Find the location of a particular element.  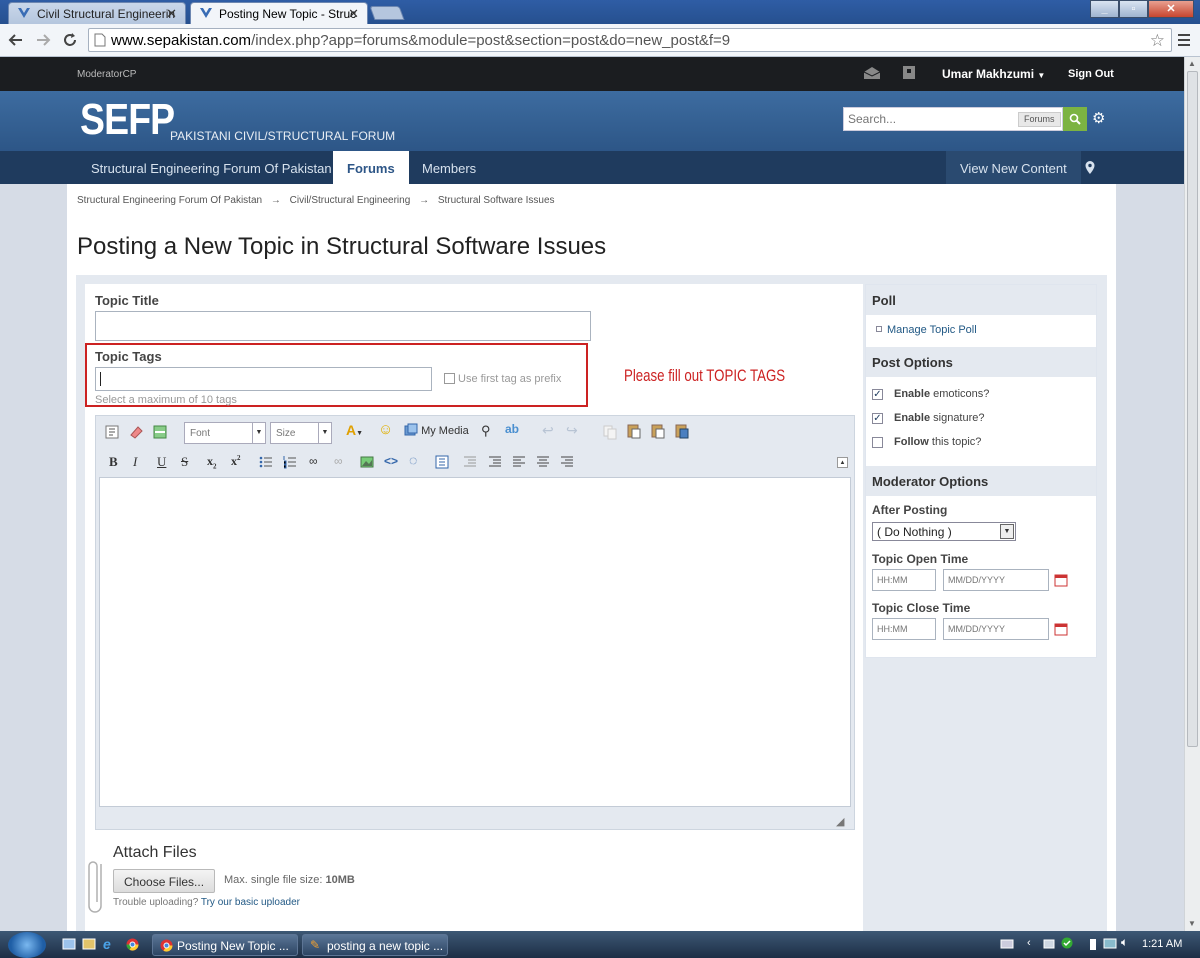

source-icon is located at coordinates (112, 432).